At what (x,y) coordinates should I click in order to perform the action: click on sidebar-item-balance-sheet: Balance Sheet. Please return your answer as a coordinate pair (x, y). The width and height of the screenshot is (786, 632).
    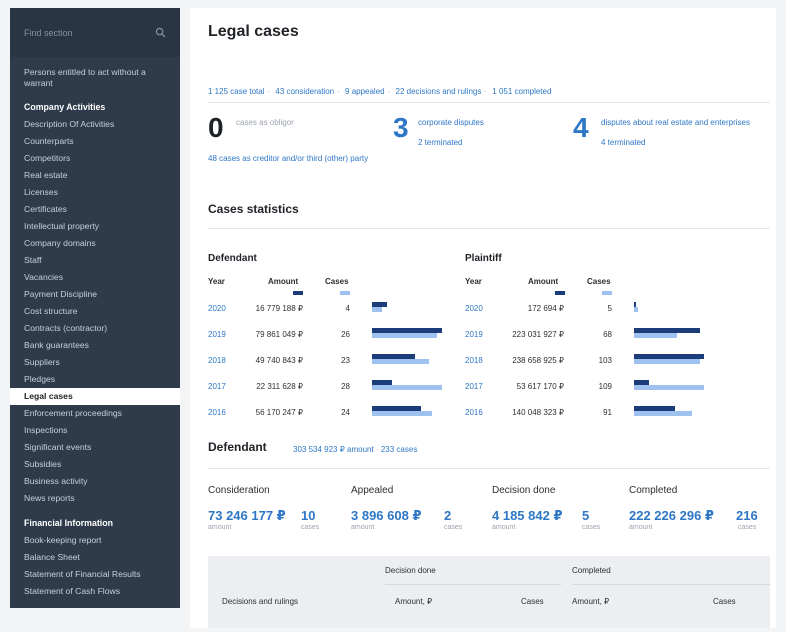
    Looking at the image, I should click on (95, 557).